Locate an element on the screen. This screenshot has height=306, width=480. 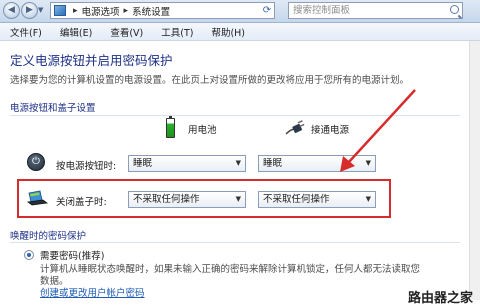
recent-pages-dropdown: ▼ is located at coordinates (40, 10).